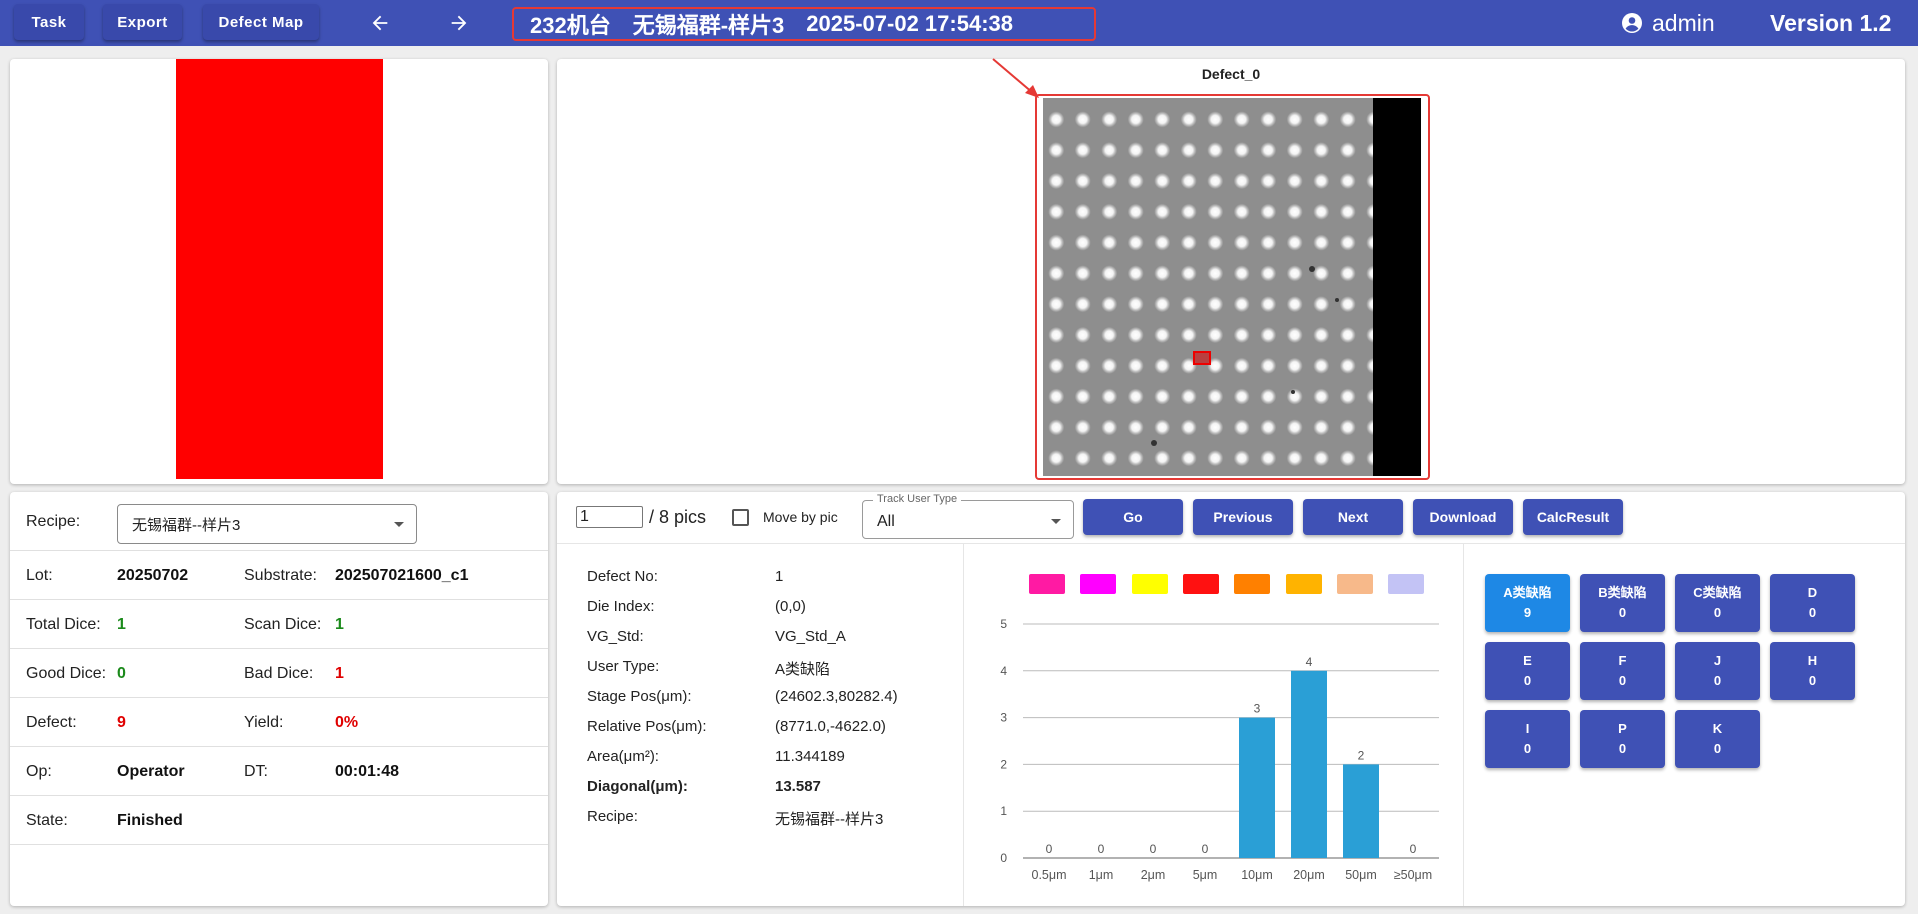 The height and width of the screenshot is (914, 1918). Describe the element at coordinates (1101, 875) in the screenshot. I see `x-tick-label: 1μm` at that location.